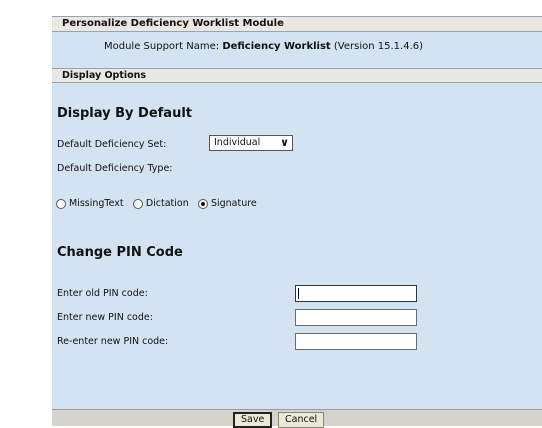 This screenshot has height=428, width=542. Describe the element at coordinates (104, 75) in the screenshot. I see `section-title: Display Options` at that location.